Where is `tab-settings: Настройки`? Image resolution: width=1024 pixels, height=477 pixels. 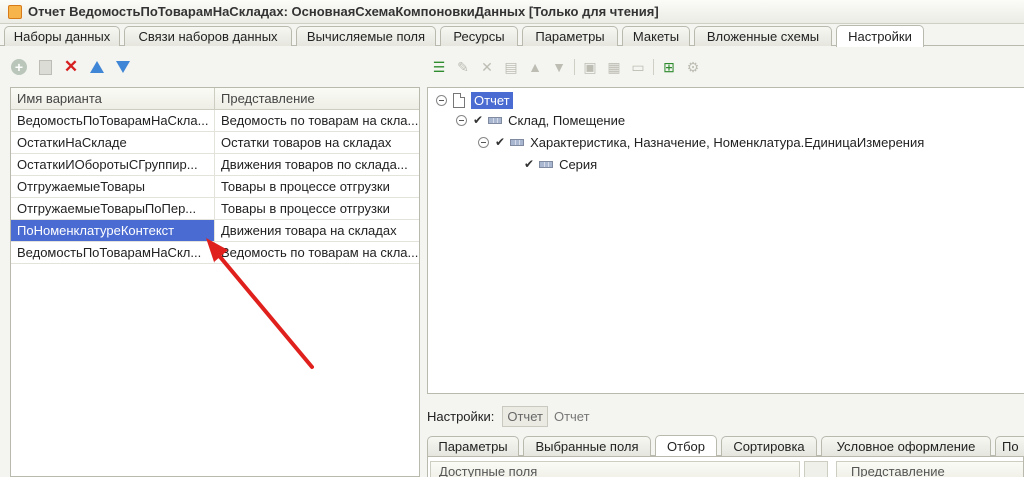 tab-settings: Настройки is located at coordinates (880, 36).